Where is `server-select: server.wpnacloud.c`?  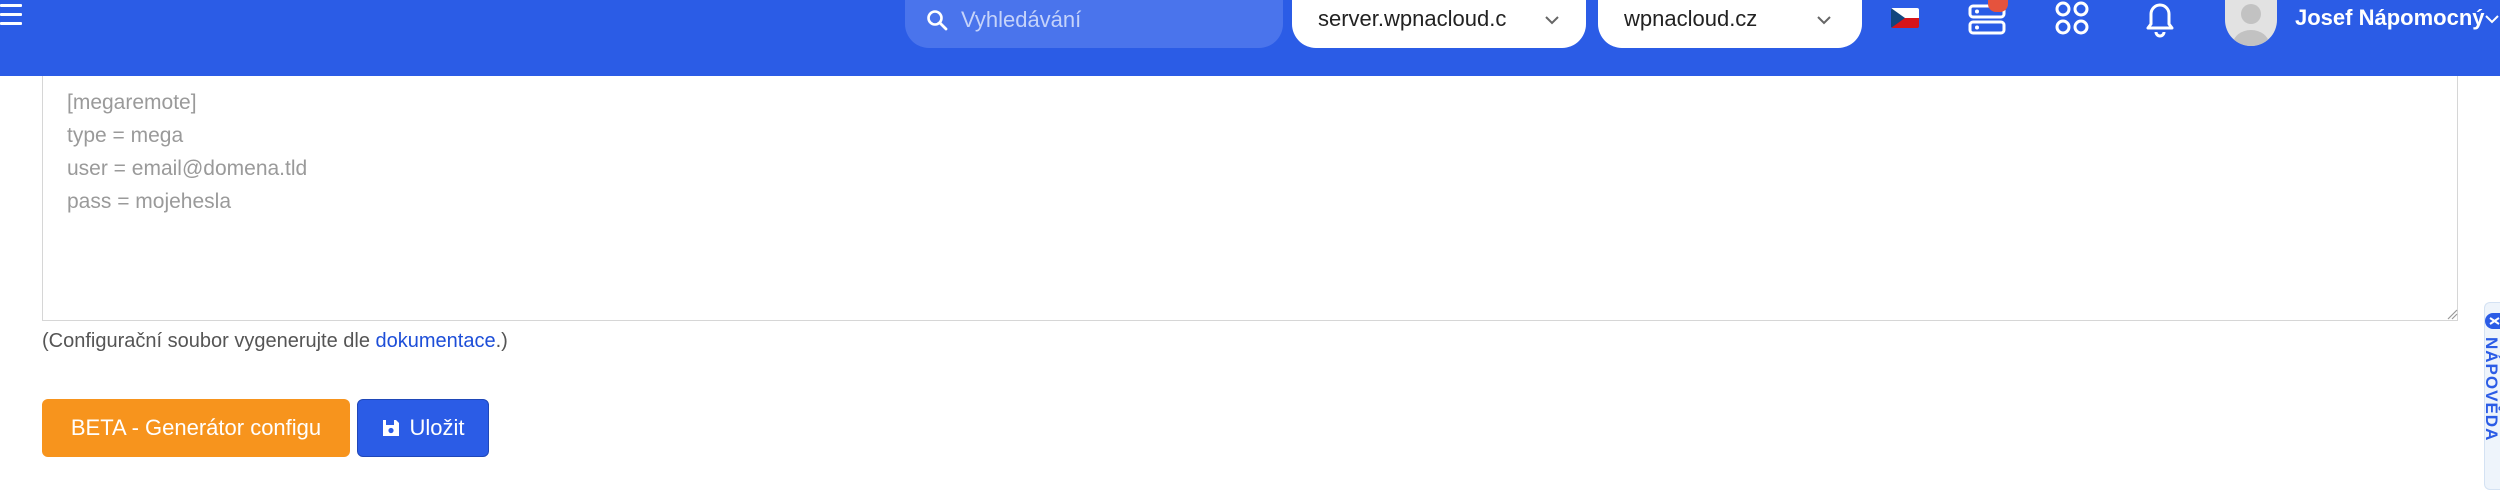
server-select: server.wpnacloud.c is located at coordinates (1439, 24).